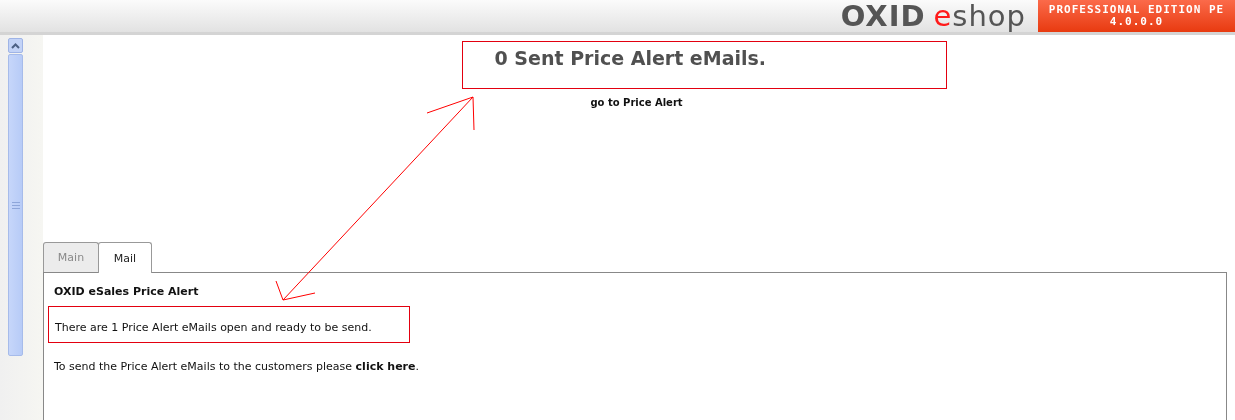 Image resolution: width=1235 pixels, height=420 pixels. Describe the element at coordinates (1136, 22) in the screenshot. I see `version-label: 4.0.0.0` at that location.